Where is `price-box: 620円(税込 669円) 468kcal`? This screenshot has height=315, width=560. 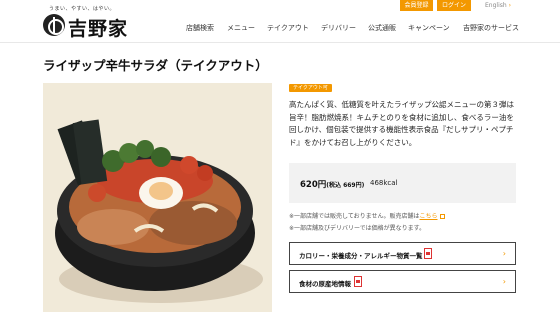
price-box: 620円(税込 669円) 468kcal is located at coordinates (402, 183).